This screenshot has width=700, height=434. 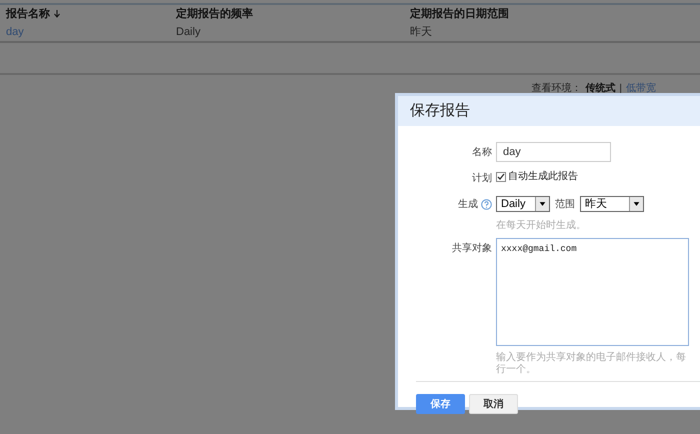 What do you see at coordinates (293, 14) in the screenshot?
I see `column-header: 定期报告的频率` at bounding box center [293, 14].